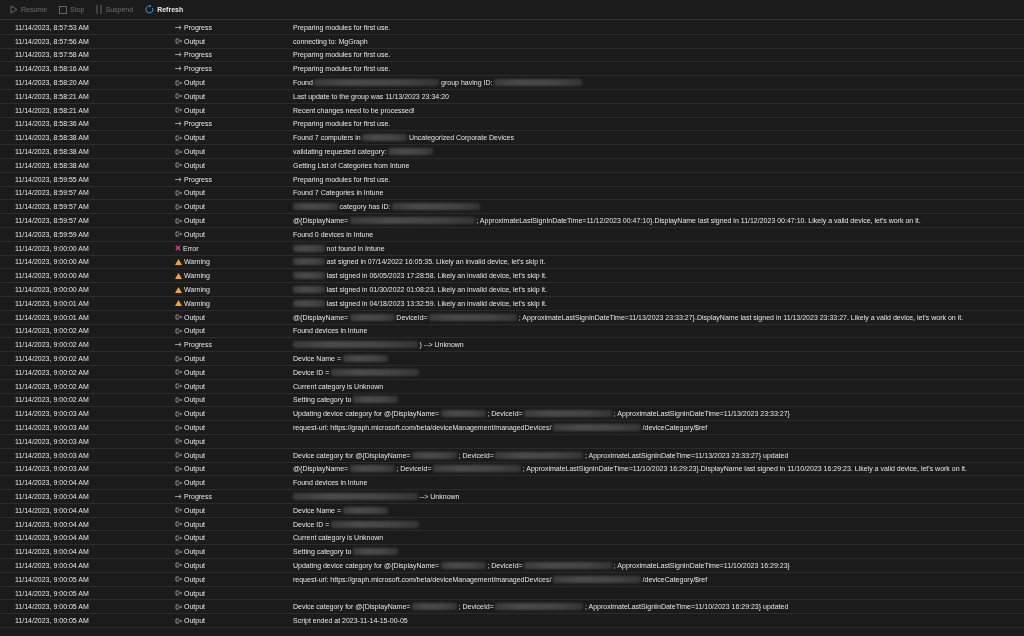 This screenshot has height=636, width=1024. Describe the element at coordinates (150, 9) in the screenshot. I see `refresh-icon` at that location.